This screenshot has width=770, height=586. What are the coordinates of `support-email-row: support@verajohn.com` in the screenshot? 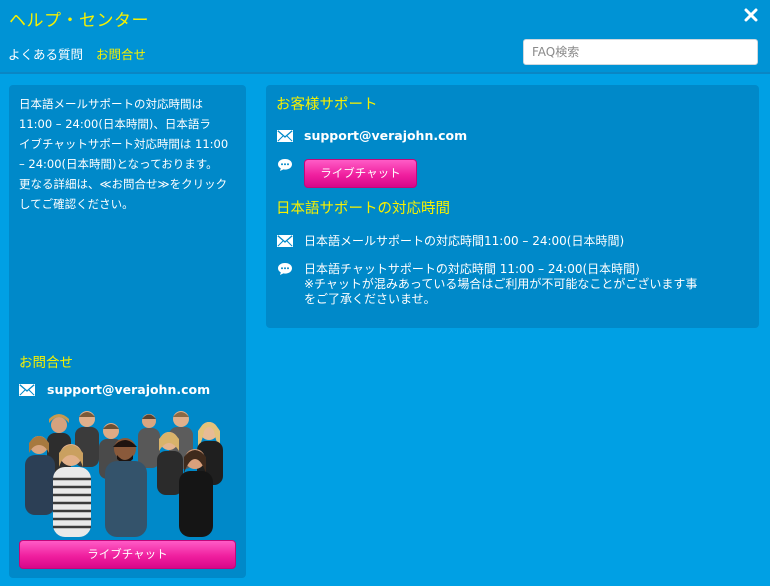 It's located at (372, 135).